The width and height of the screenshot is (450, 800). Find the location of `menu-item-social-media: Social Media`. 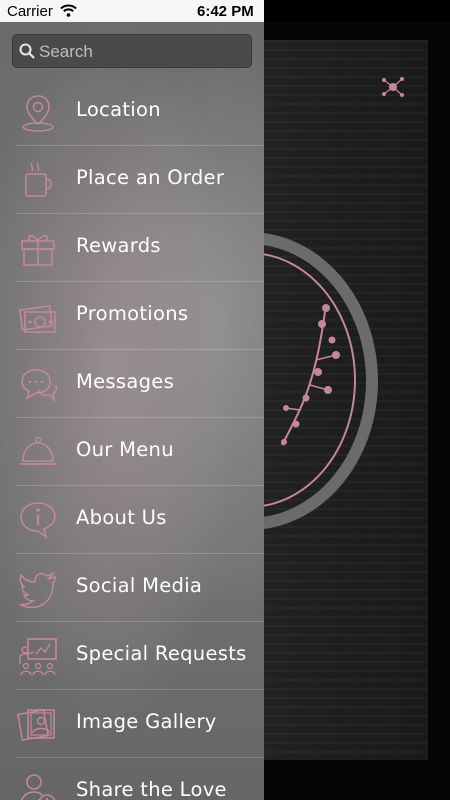

menu-item-social-media: Social Media is located at coordinates (140, 588).